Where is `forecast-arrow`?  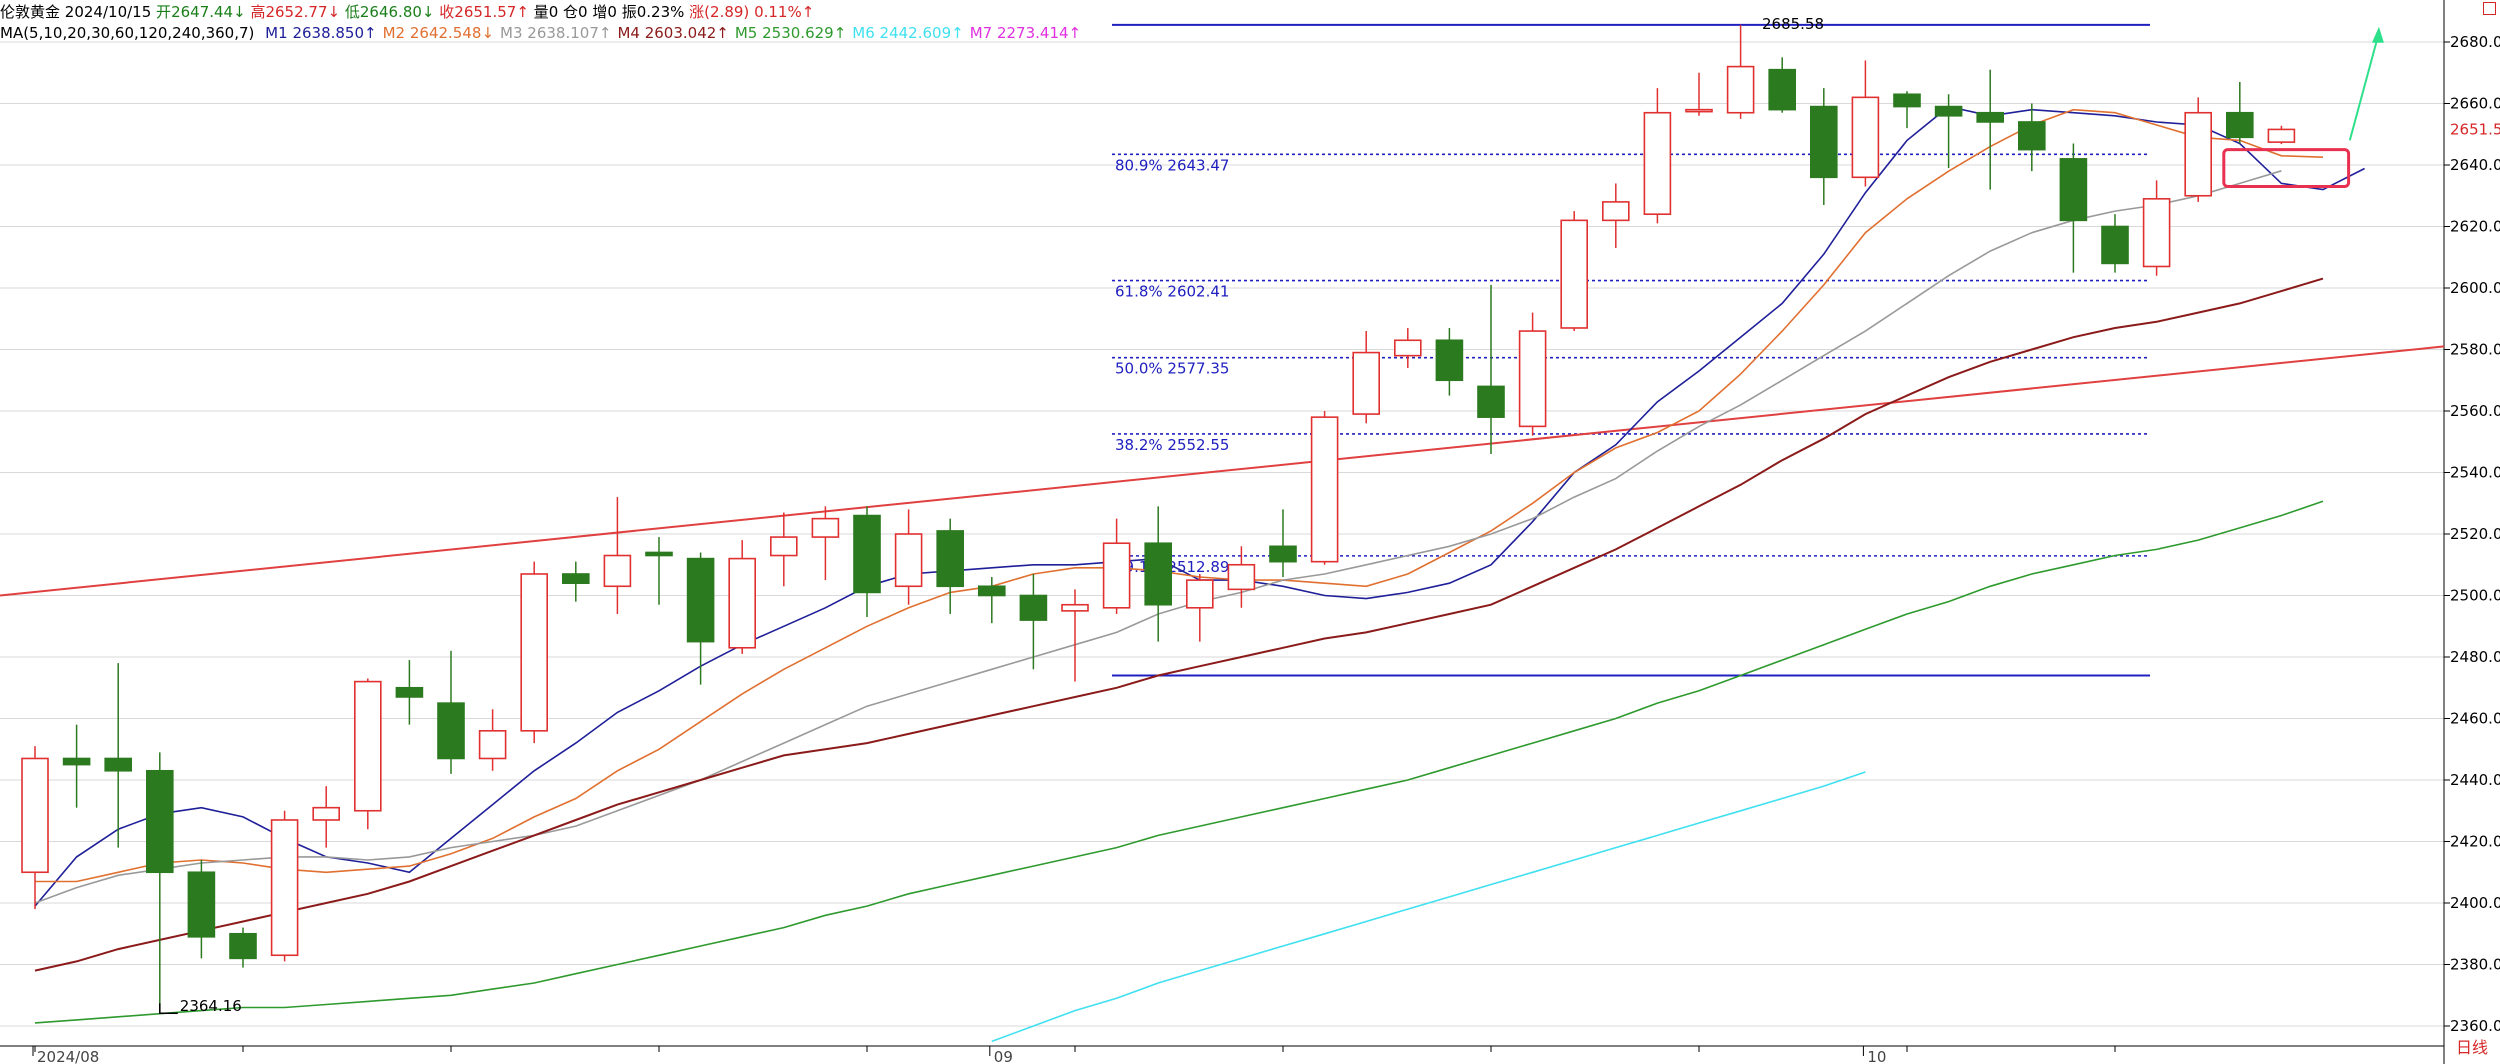
forecast-arrow is located at coordinates (2364, 86).